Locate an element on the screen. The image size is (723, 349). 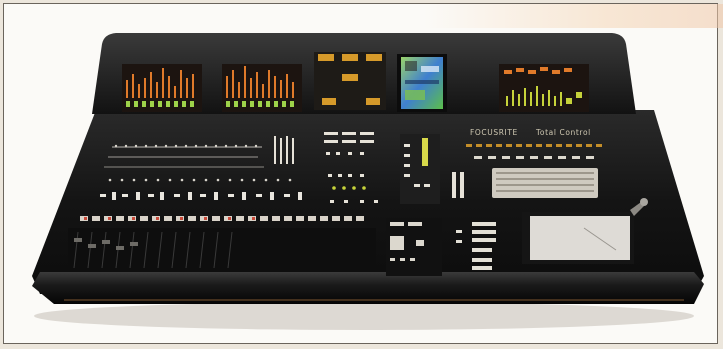
joystick is located at coordinates (644, 202).